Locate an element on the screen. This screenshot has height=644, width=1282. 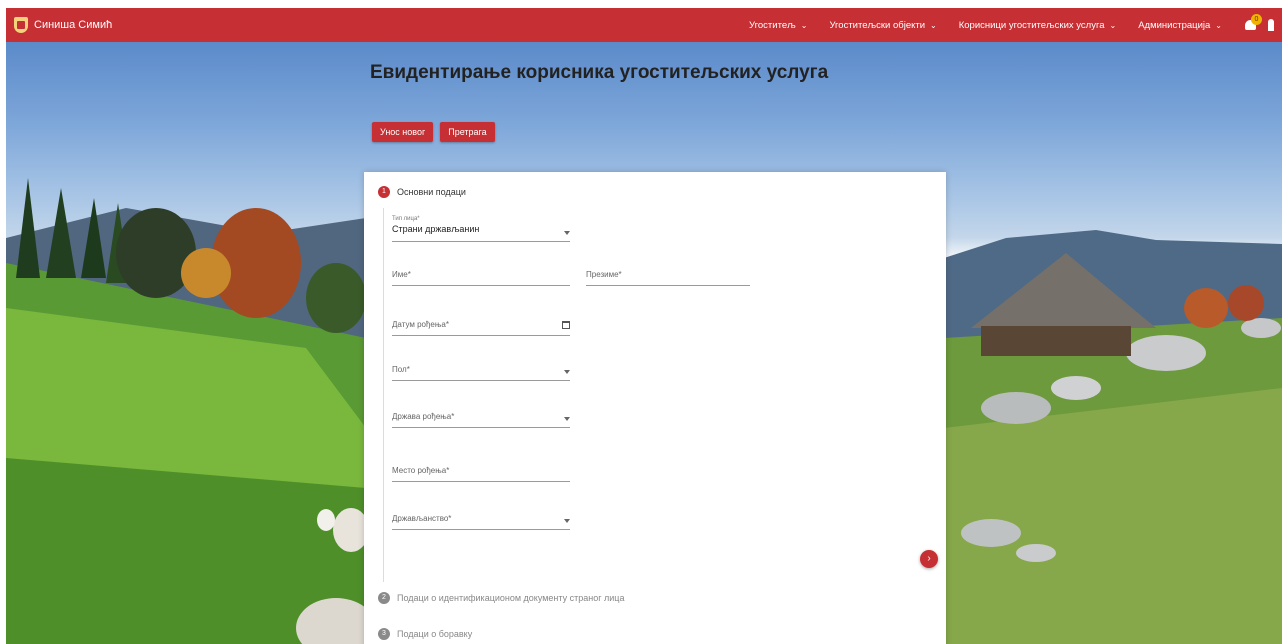
nav-item-label: Корисници угоститељских услуга is located at coordinates (1031, 25).